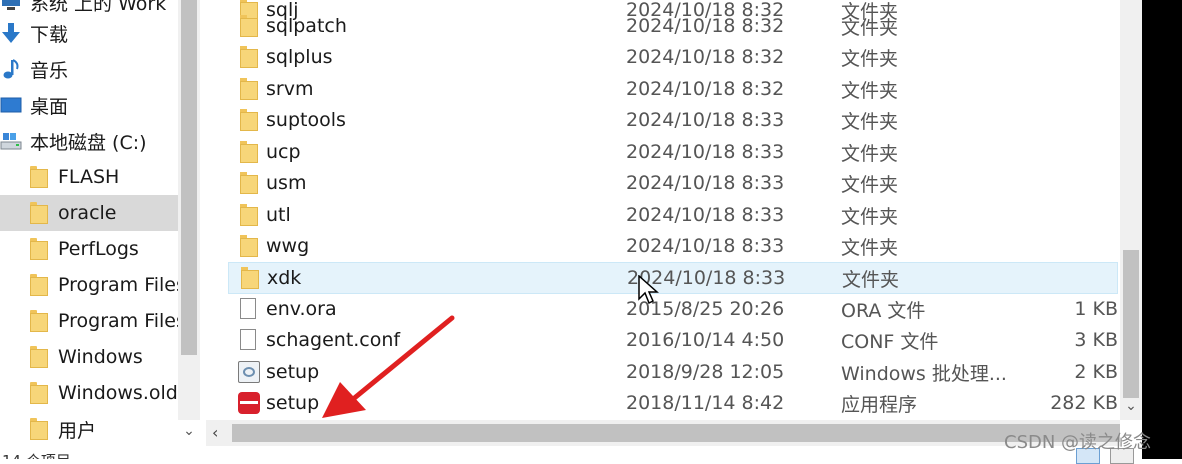 The height and width of the screenshot is (464, 1182). I want to click on annotation-arrow-icon, so click(388, 366).